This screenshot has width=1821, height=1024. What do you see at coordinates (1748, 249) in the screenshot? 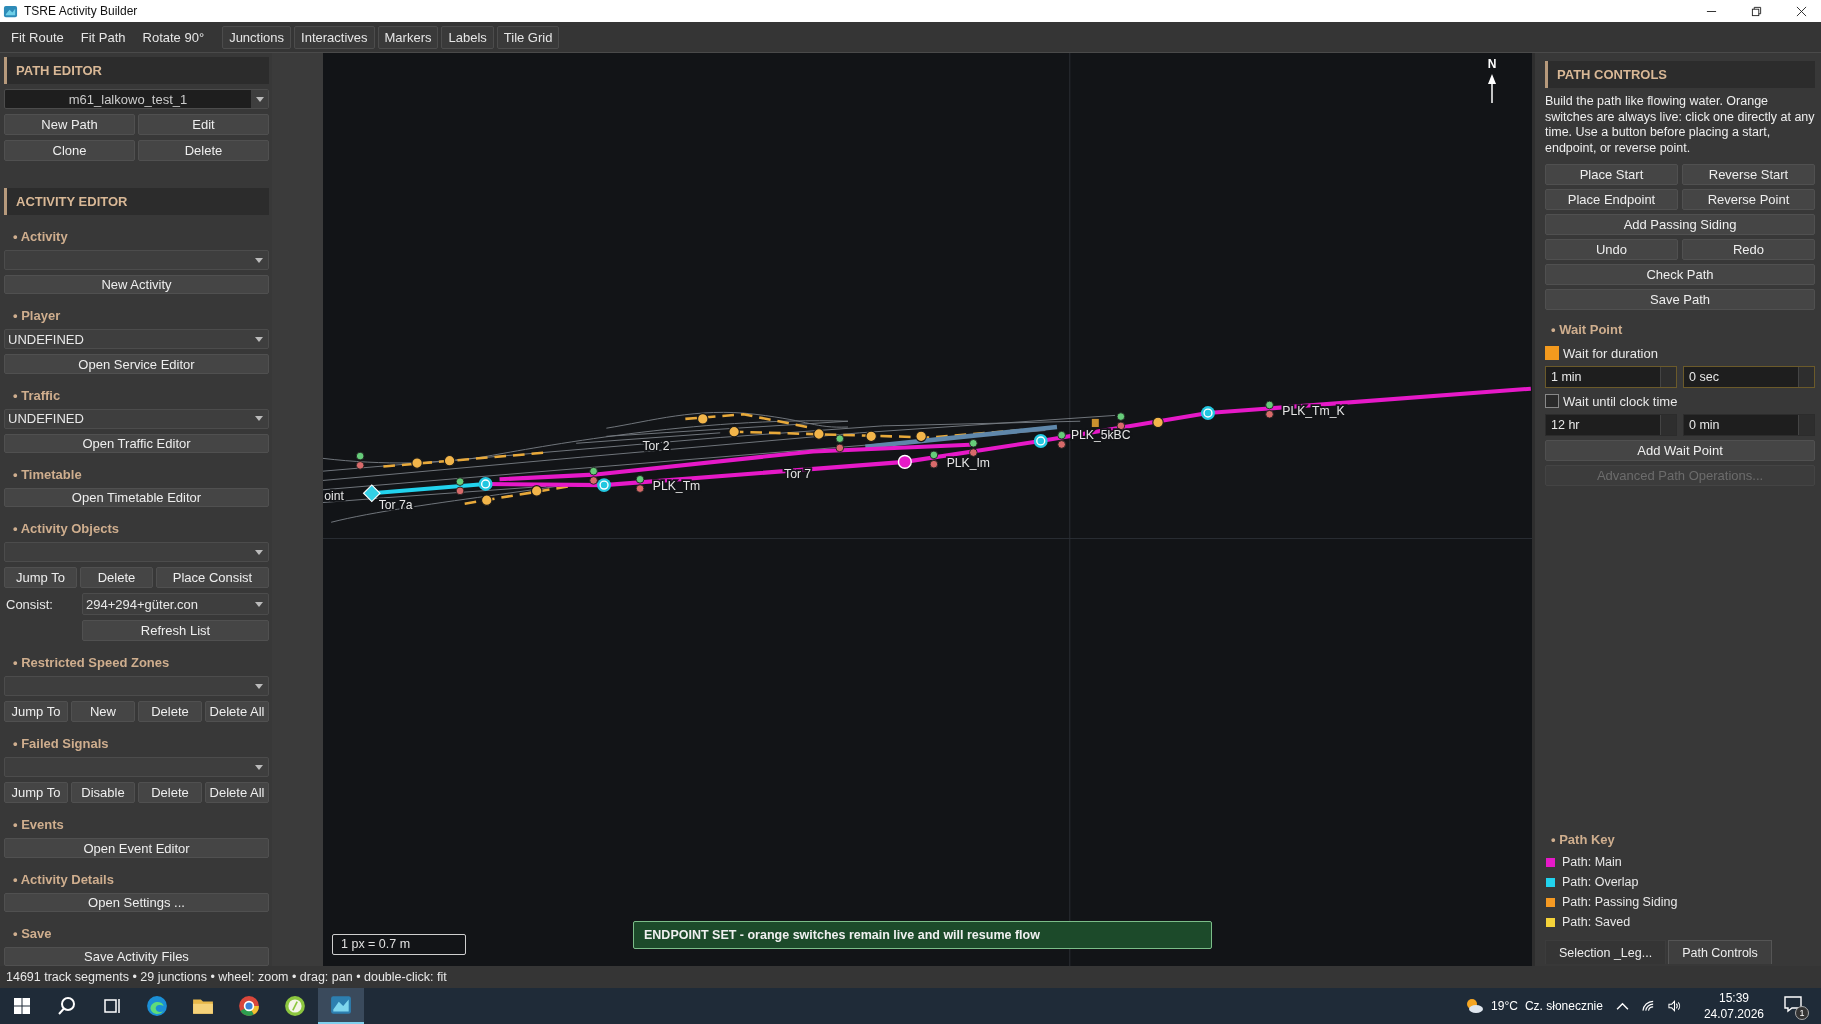
I see `path-button: Redo` at bounding box center [1748, 249].